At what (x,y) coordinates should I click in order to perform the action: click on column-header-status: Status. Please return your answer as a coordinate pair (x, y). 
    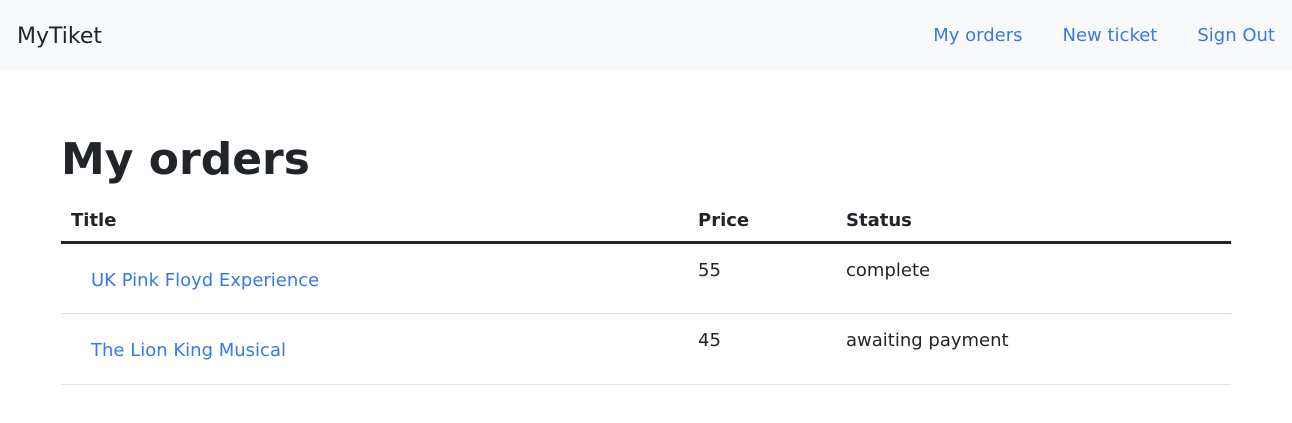
    Looking at the image, I should click on (1033, 222).